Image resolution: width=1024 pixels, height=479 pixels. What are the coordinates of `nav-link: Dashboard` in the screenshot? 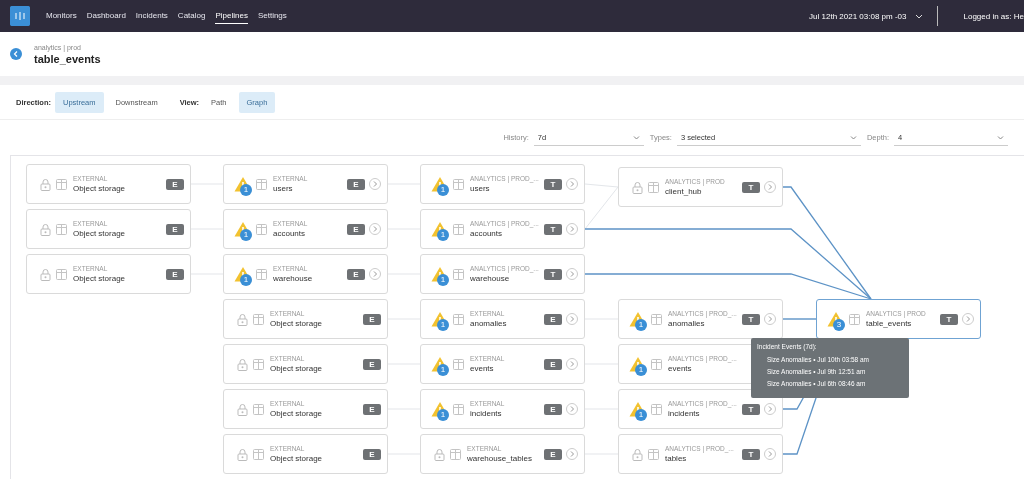 It's located at (106, 16).